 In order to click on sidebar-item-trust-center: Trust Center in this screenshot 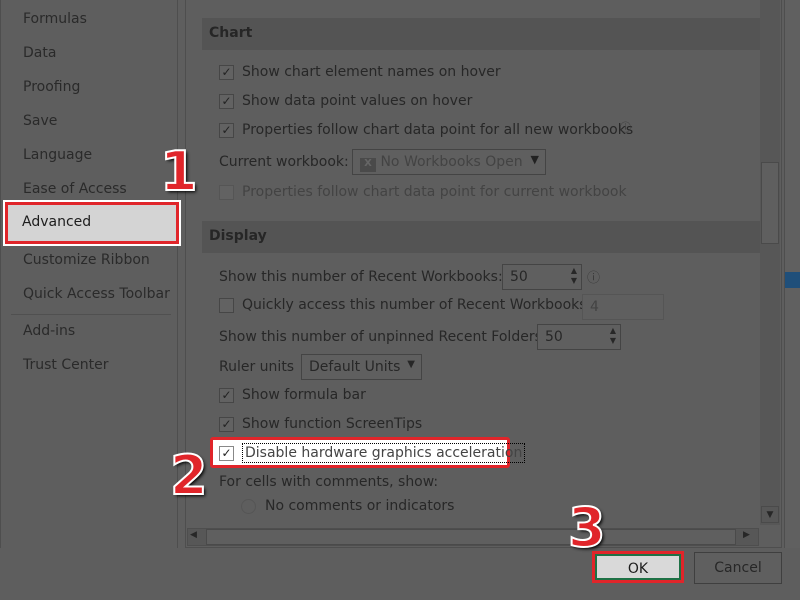, I will do `click(65, 365)`.